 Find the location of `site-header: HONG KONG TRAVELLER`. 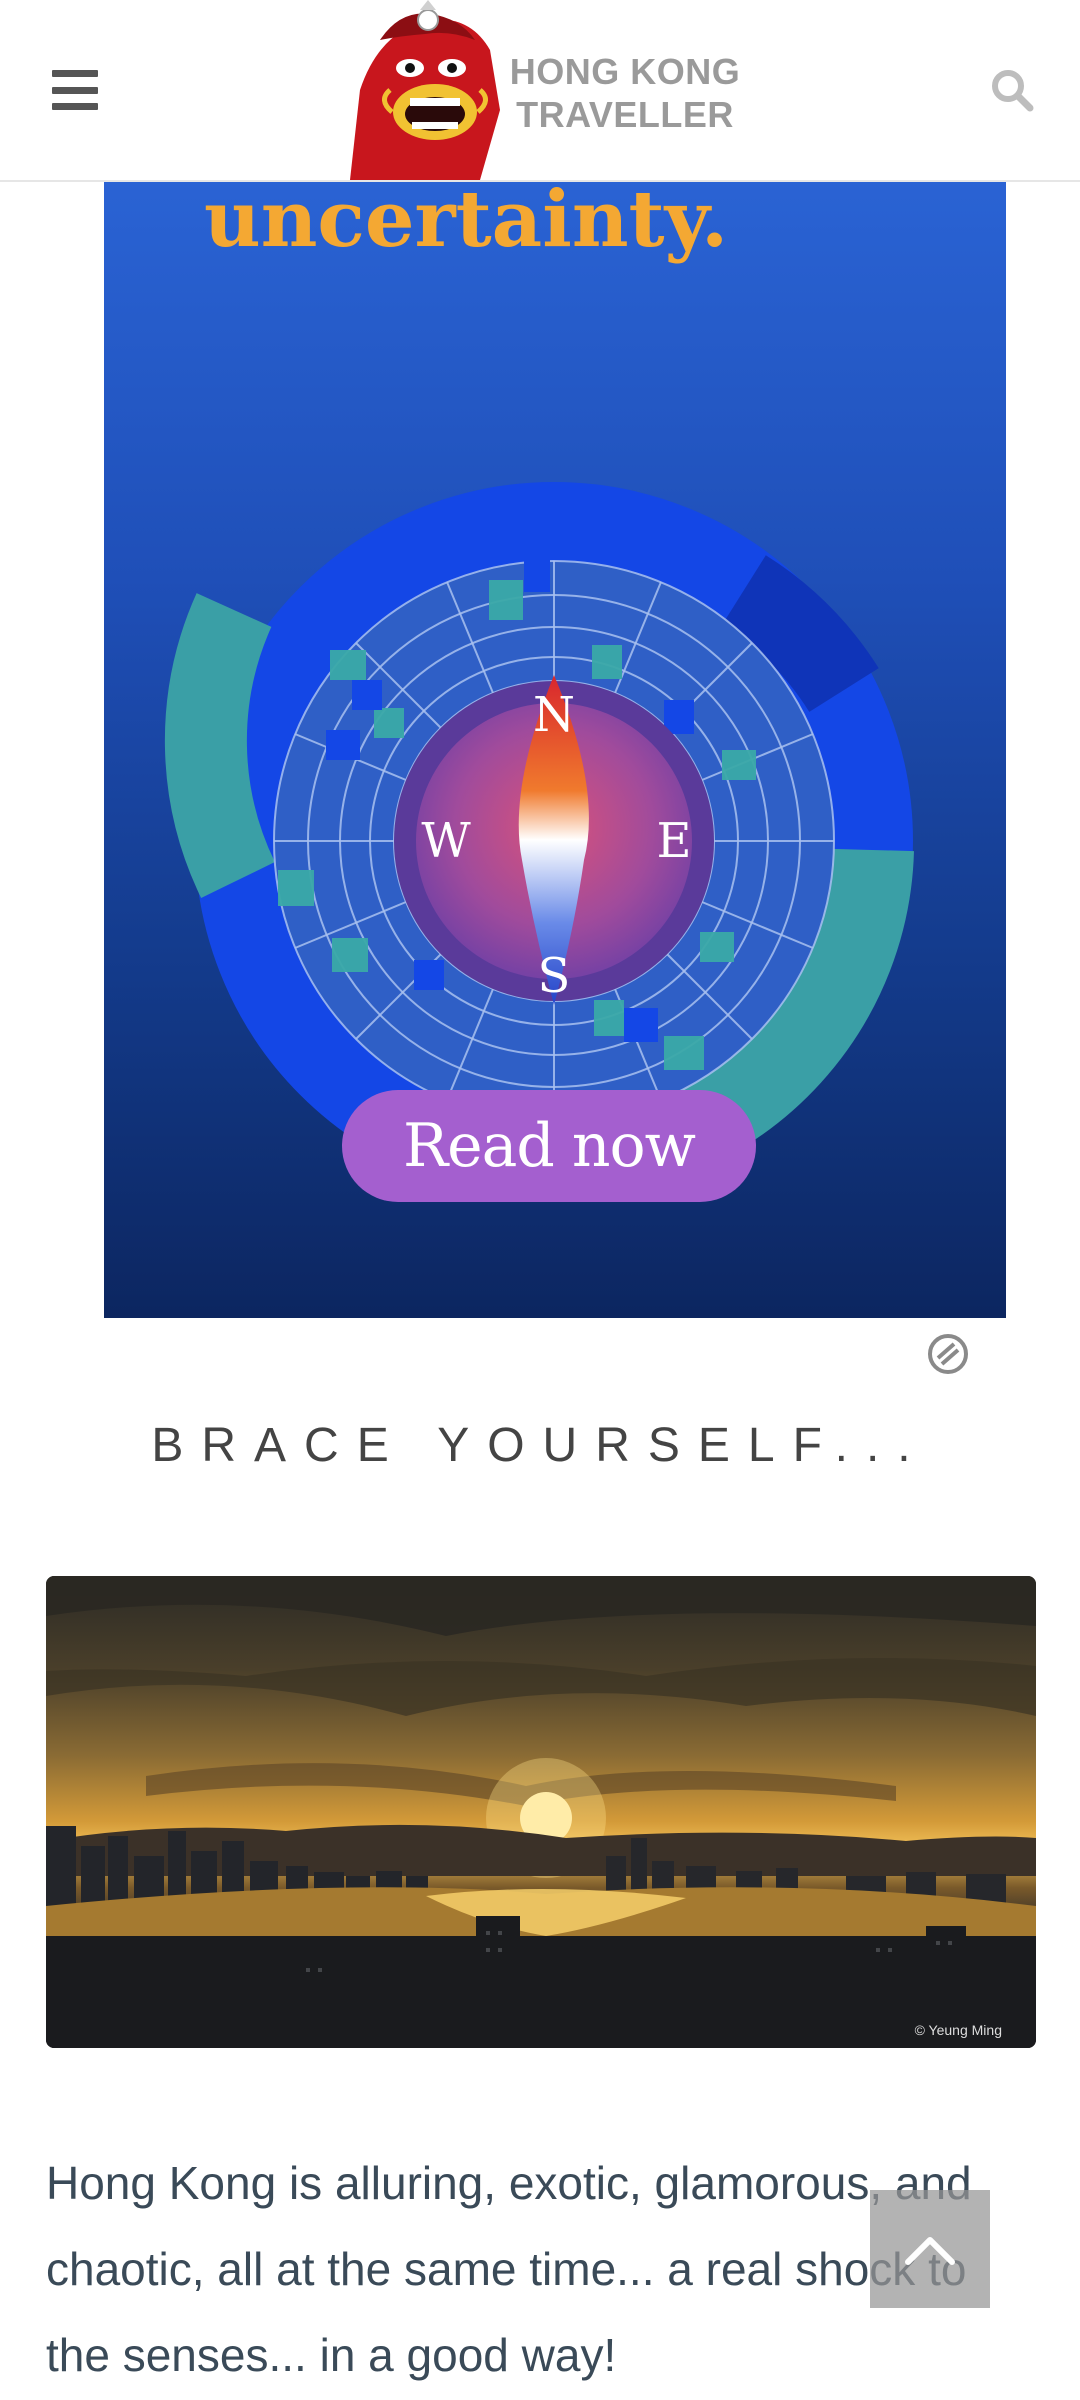

site-header: HONG KONG TRAVELLER is located at coordinates (540, 91).